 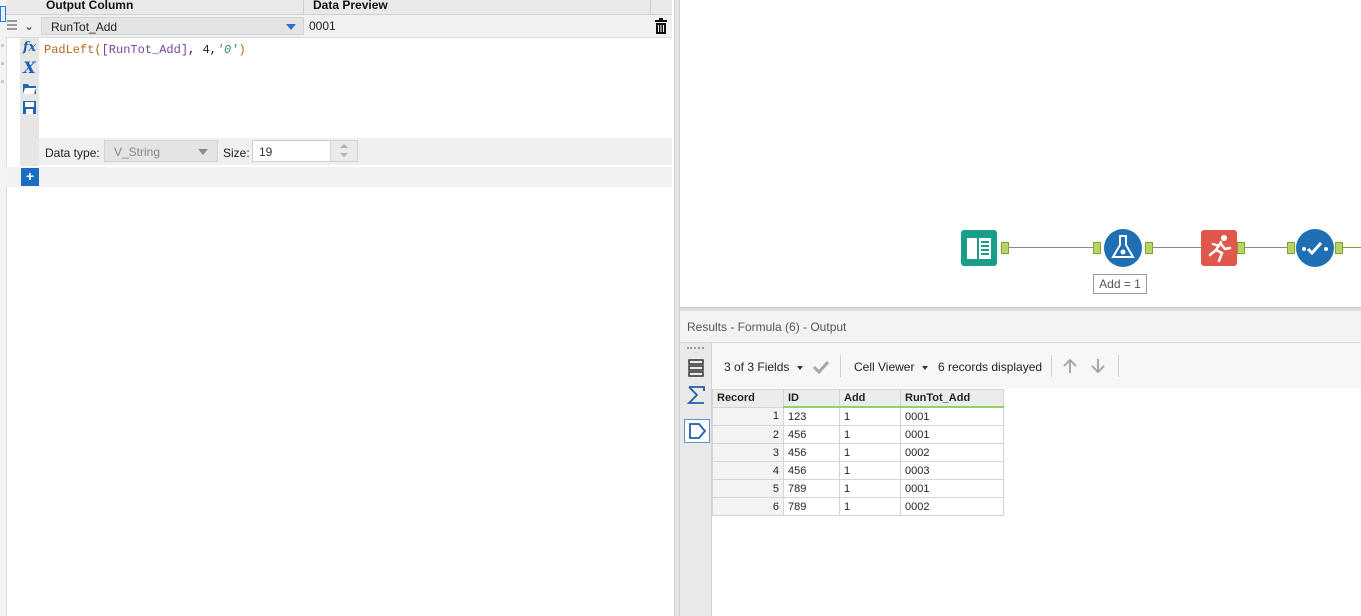 I want to click on col-header-record: Record, so click(x=748, y=398).